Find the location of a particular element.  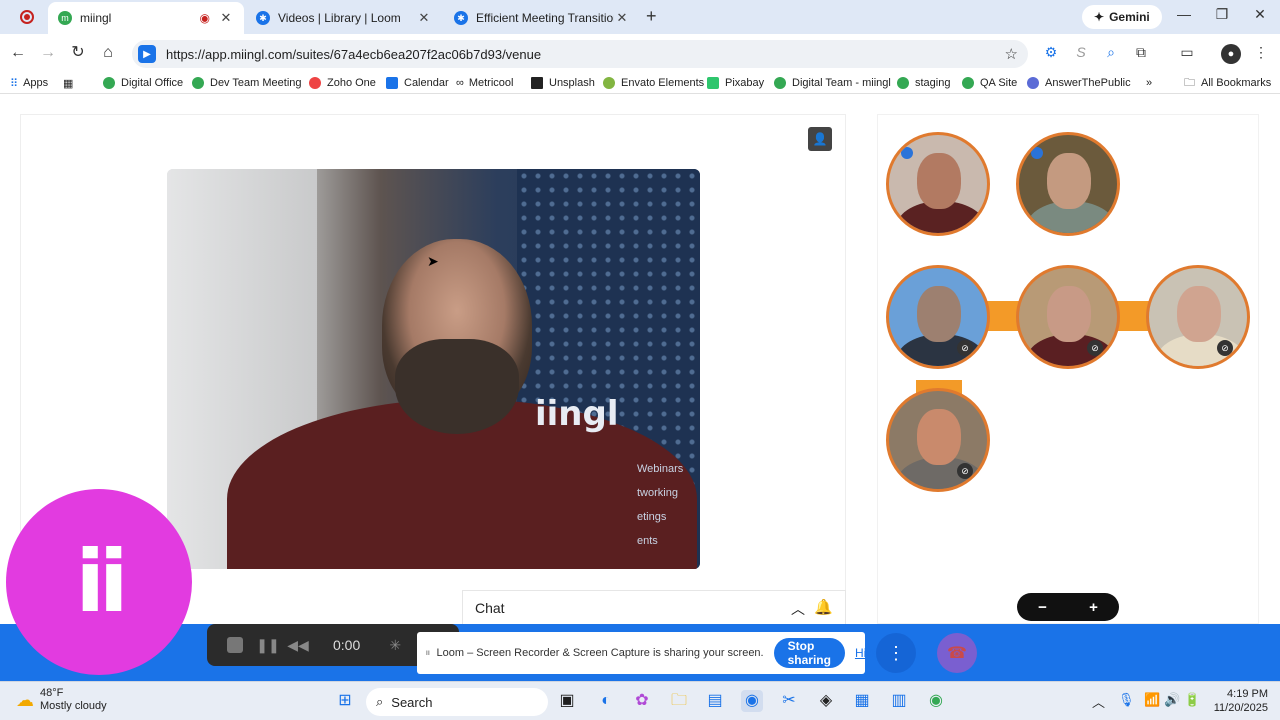

chrome-profile-icon: ◉ is located at coordinates (936, 701).